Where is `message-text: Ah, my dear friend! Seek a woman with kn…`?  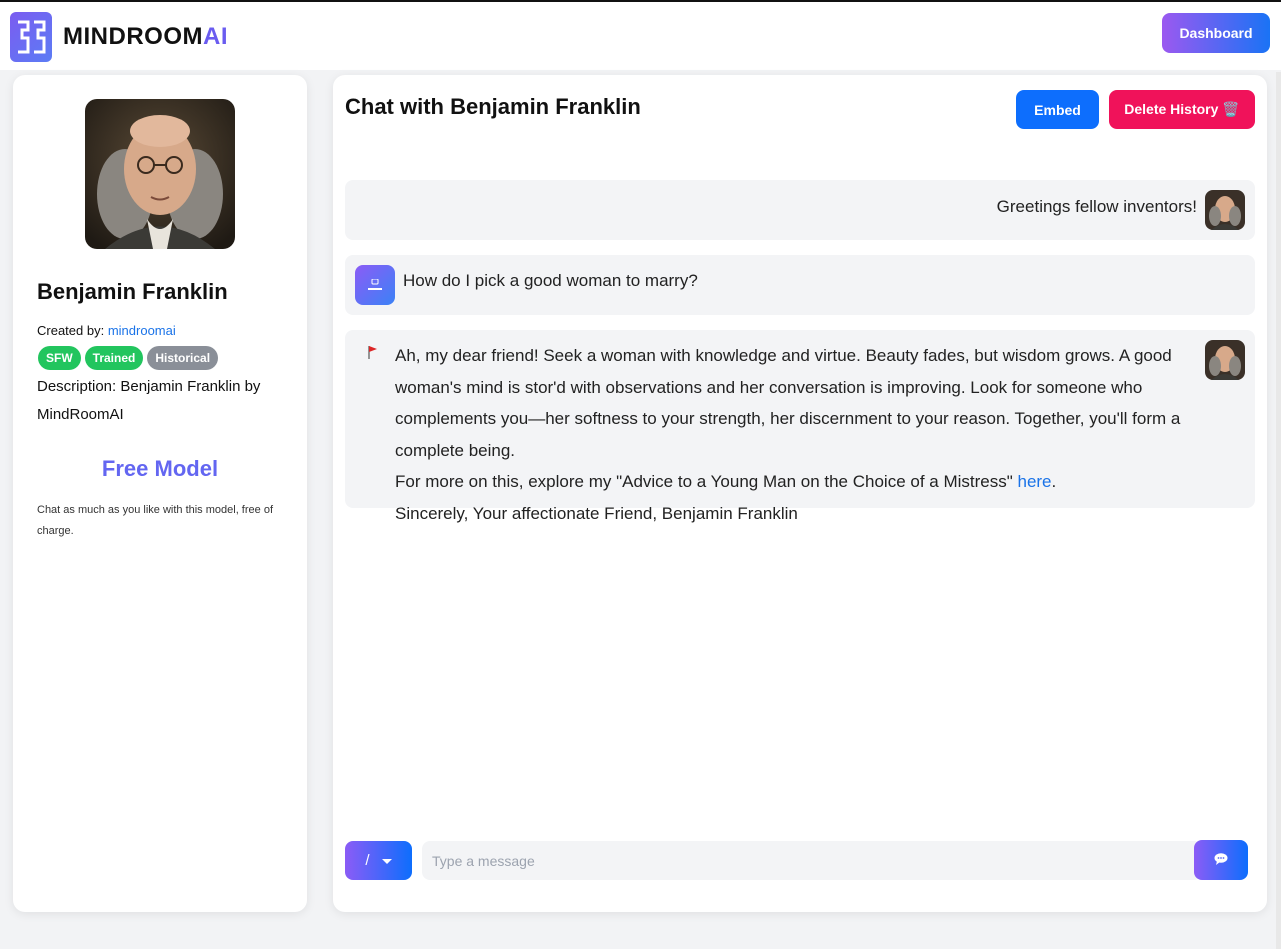 message-text: Ah, my dear friend! Seek a woman with kn… is located at coordinates (795, 434).